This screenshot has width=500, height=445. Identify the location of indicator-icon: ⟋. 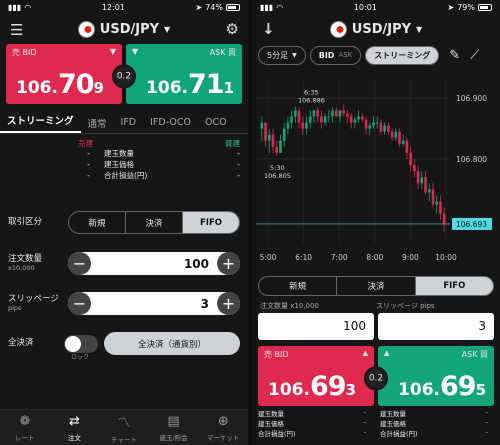
(474, 55).